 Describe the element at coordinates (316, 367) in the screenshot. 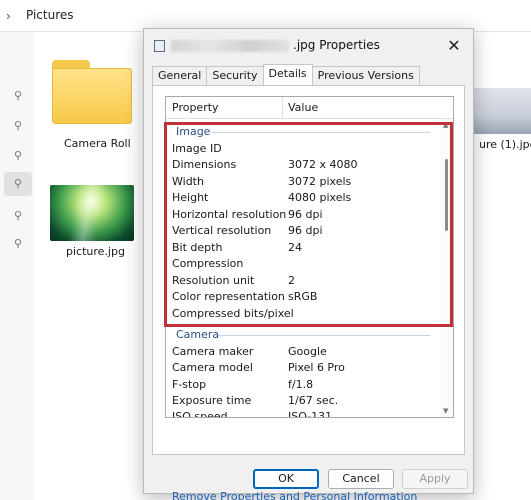

I see `property-value: Pixel 6 Pro` at that location.